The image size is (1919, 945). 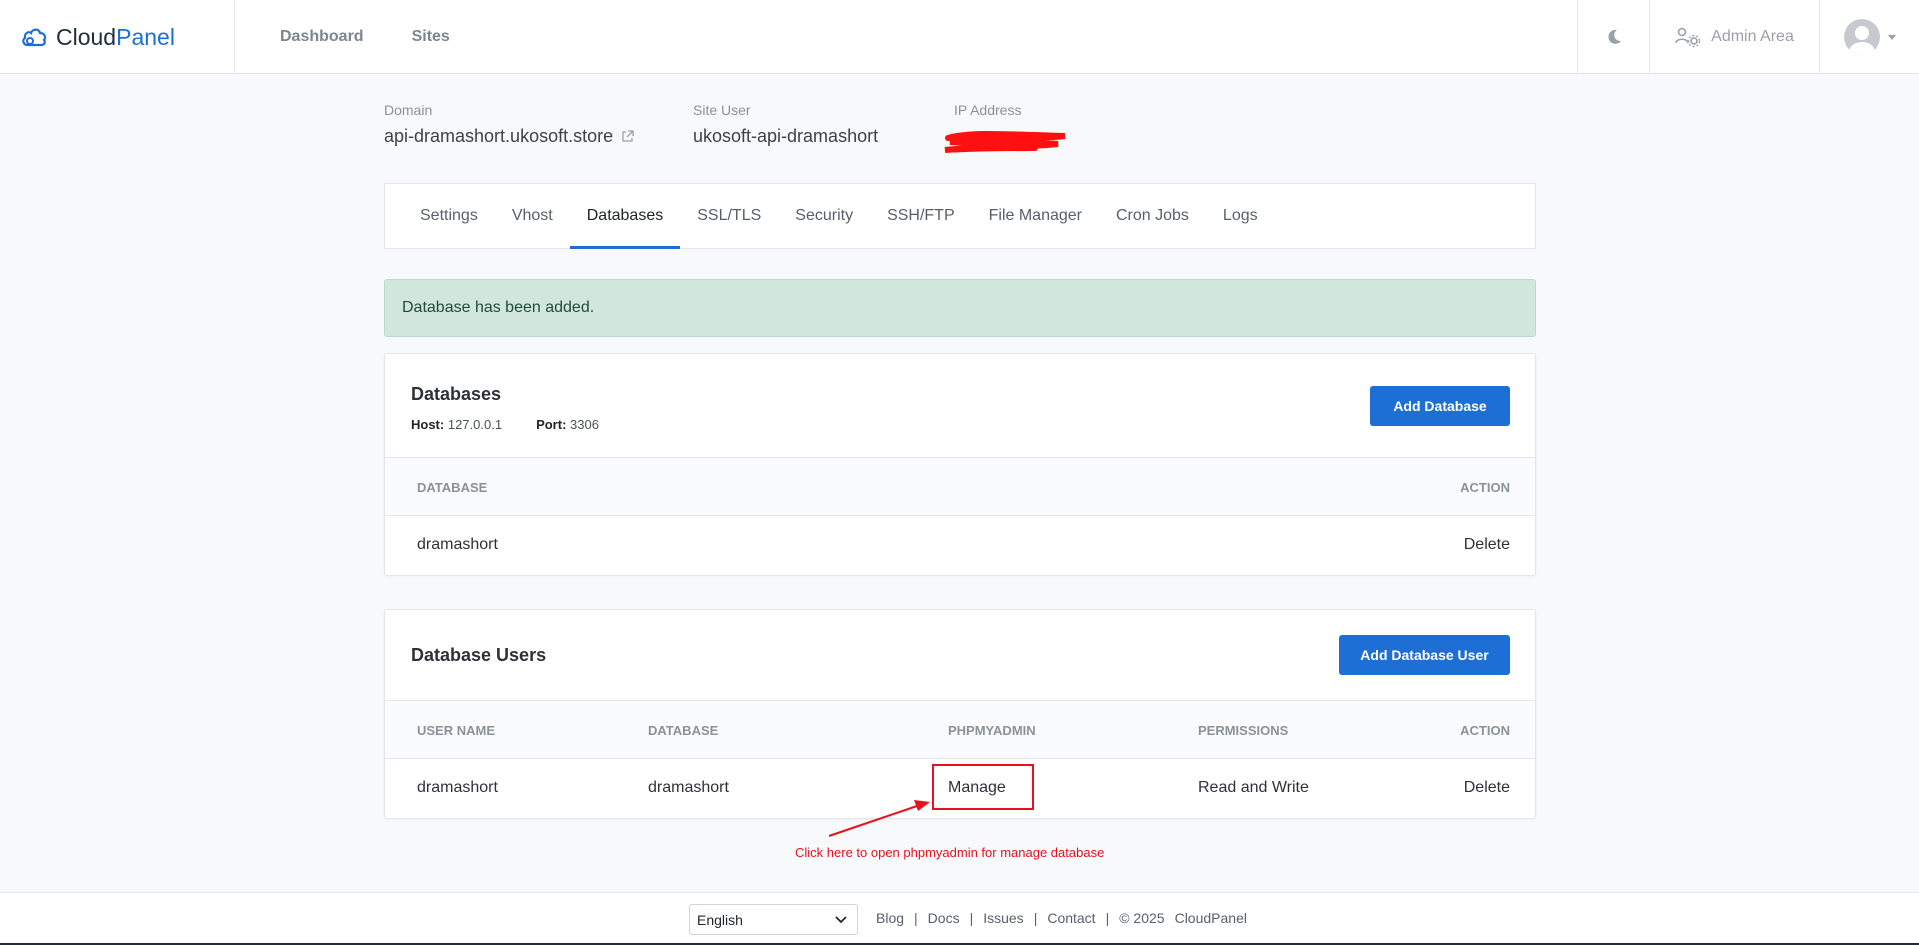 What do you see at coordinates (86, 36) in the screenshot?
I see `logo-text-cloud: Cloud` at bounding box center [86, 36].